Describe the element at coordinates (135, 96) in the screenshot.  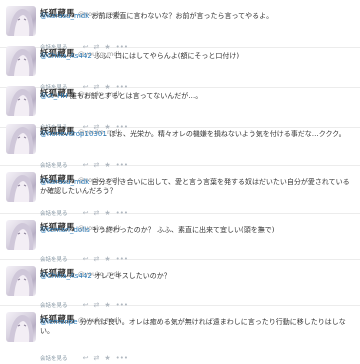
I see `tweet-body: 誰もお前とするとは言ってないんだが…。` at that location.